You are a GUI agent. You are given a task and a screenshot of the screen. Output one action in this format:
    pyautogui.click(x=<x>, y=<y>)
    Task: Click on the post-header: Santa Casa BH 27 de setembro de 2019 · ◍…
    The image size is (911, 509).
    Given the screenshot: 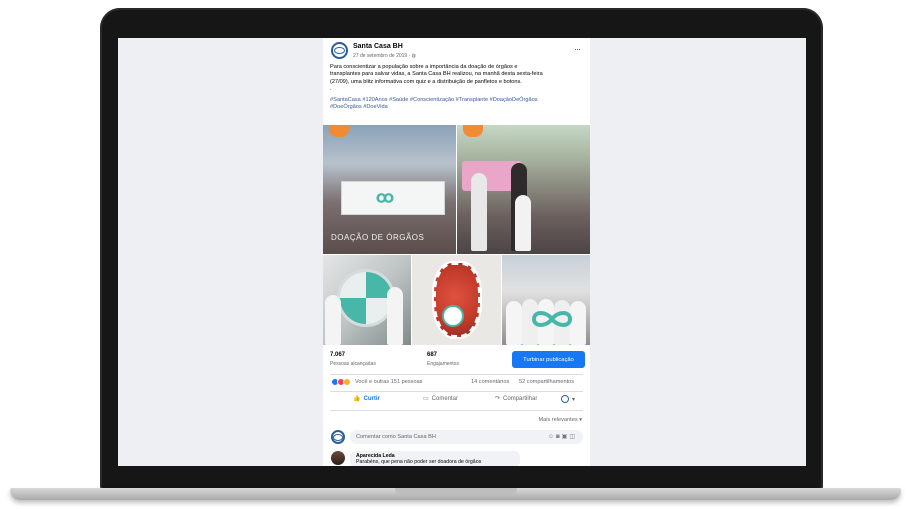 What is the action you would take?
    pyautogui.click(x=456, y=53)
    